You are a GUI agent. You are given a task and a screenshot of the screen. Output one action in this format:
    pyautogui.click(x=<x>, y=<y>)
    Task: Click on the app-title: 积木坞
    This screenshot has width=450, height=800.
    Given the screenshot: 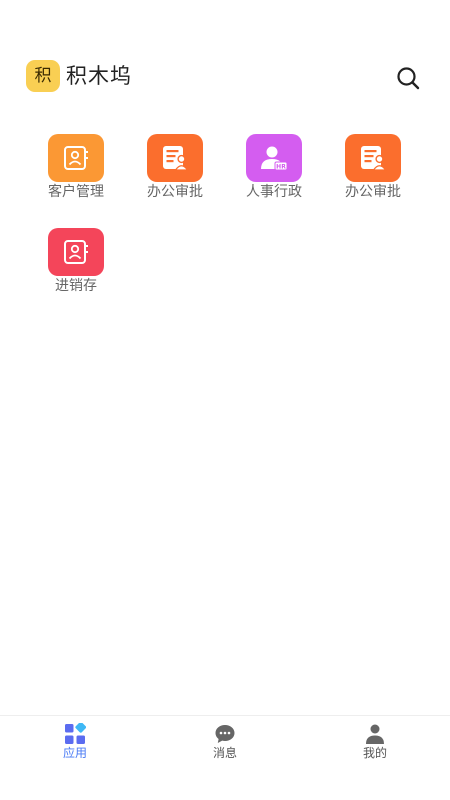 What is the action you would take?
    pyautogui.click(x=99, y=76)
    